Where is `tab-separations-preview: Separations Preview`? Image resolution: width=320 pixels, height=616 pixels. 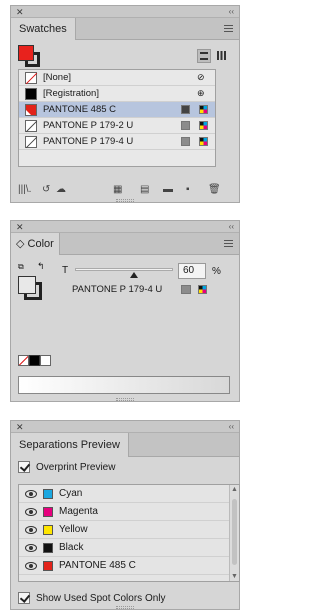
tab-separations-preview: Separations Preview is located at coordinates (70, 445).